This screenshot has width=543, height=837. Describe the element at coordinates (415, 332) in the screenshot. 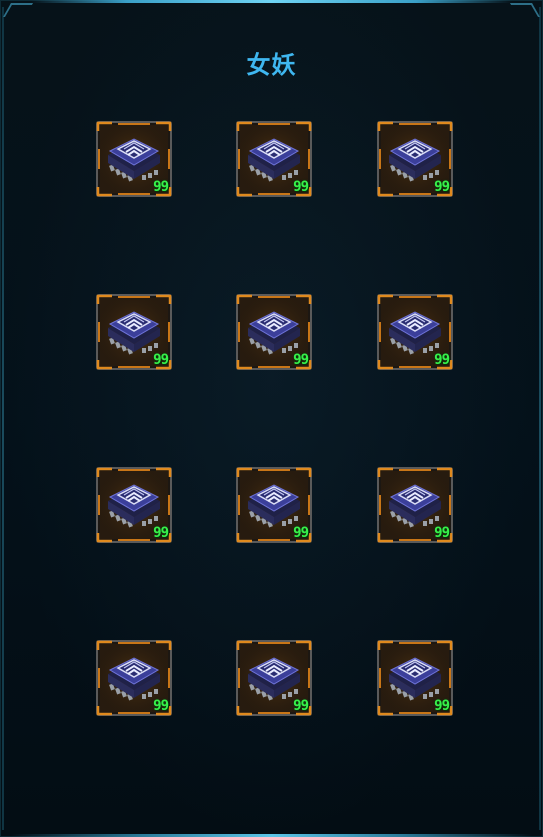

I see `item-slot-6: 99` at that location.